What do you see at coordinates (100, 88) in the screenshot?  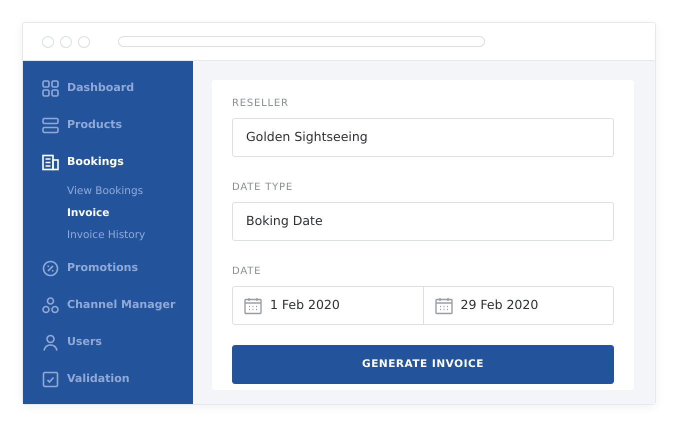 I see `sidebar-item-label: Dashboard` at bounding box center [100, 88].